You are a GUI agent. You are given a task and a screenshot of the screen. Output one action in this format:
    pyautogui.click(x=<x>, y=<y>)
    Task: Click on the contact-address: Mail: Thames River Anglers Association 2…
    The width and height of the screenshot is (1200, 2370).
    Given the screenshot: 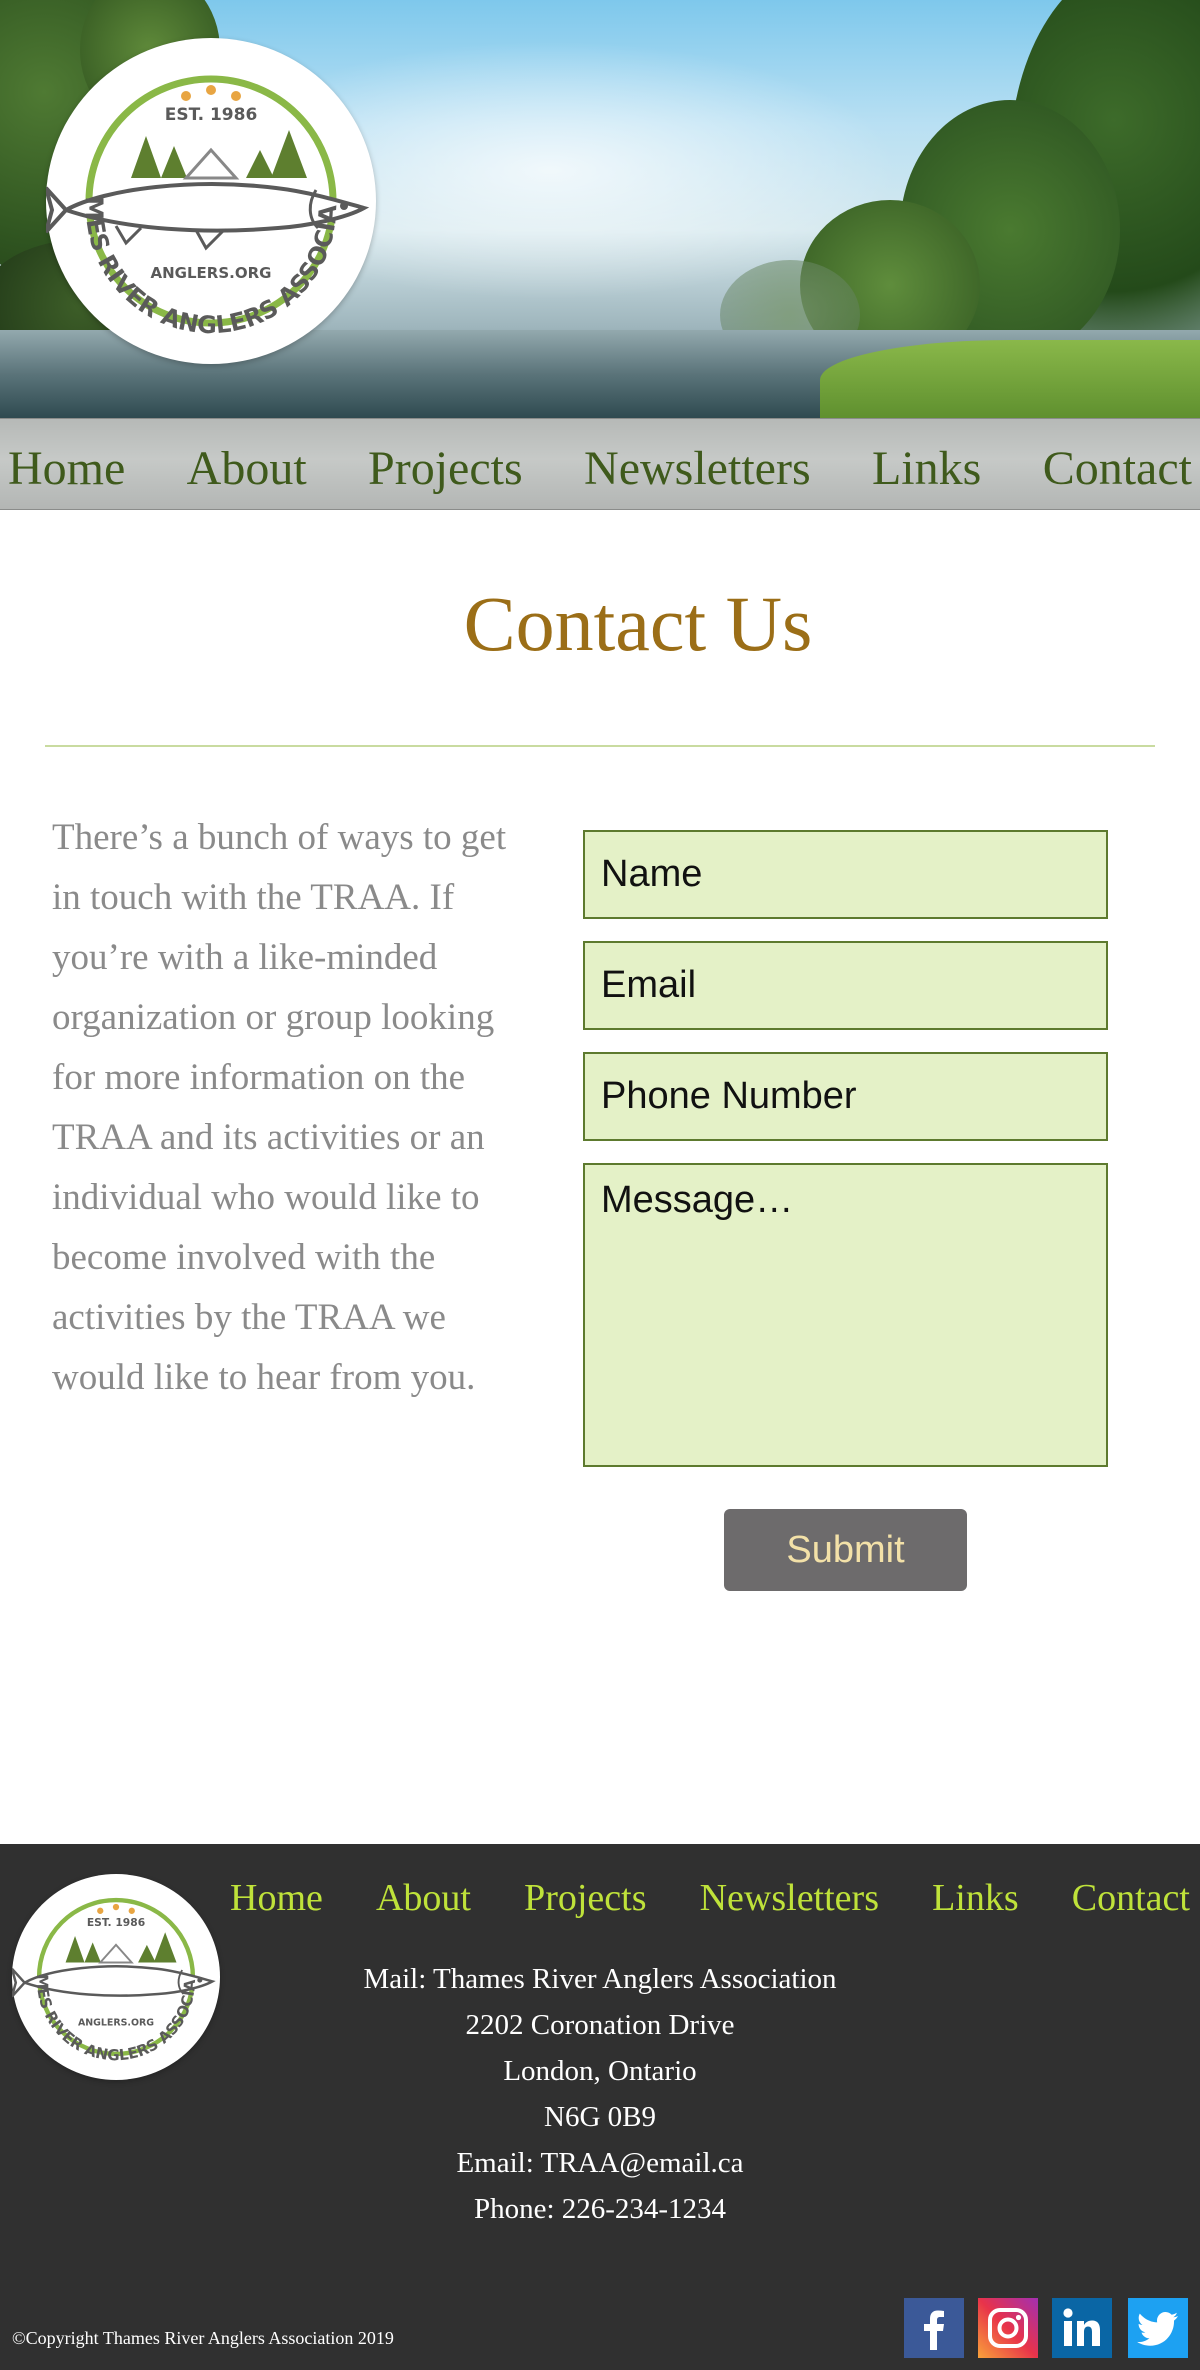 What is the action you would take?
    pyautogui.click(x=600, y=2094)
    